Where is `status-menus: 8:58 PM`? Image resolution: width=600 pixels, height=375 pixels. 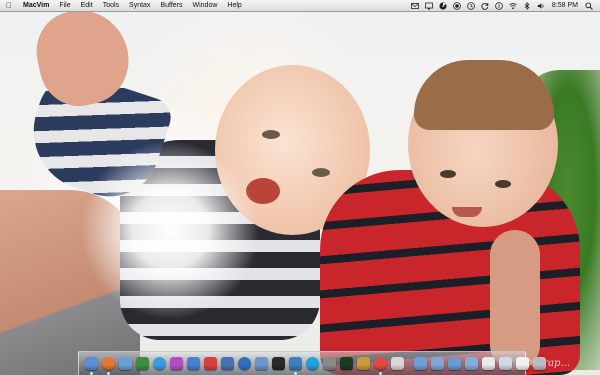
status-menus: 8:58 PM is located at coordinates (504, 5).